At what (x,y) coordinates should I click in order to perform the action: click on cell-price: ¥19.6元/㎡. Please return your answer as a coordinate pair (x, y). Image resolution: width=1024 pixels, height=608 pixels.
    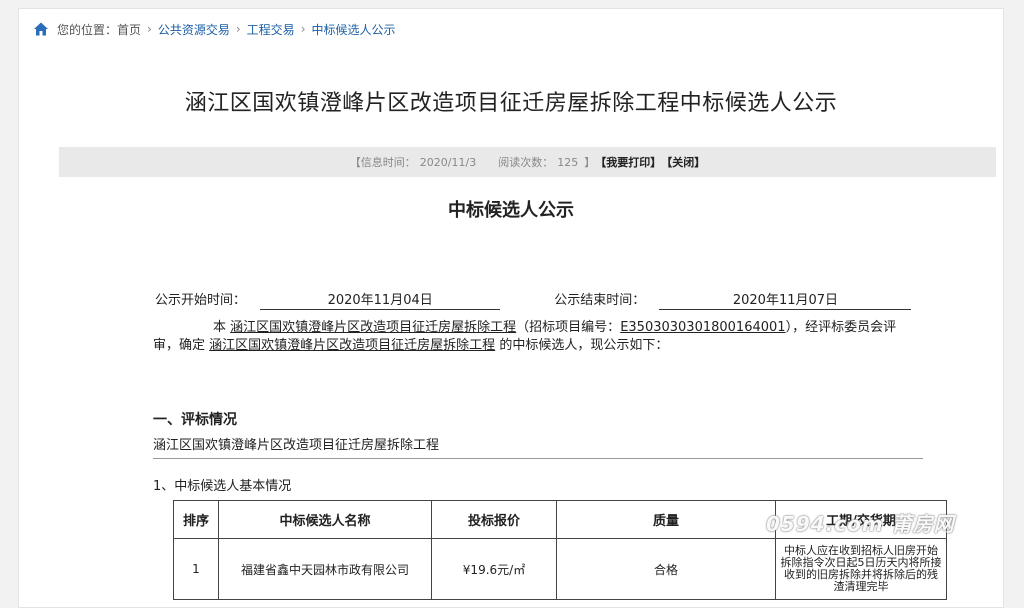
    Looking at the image, I should click on (494, 569).